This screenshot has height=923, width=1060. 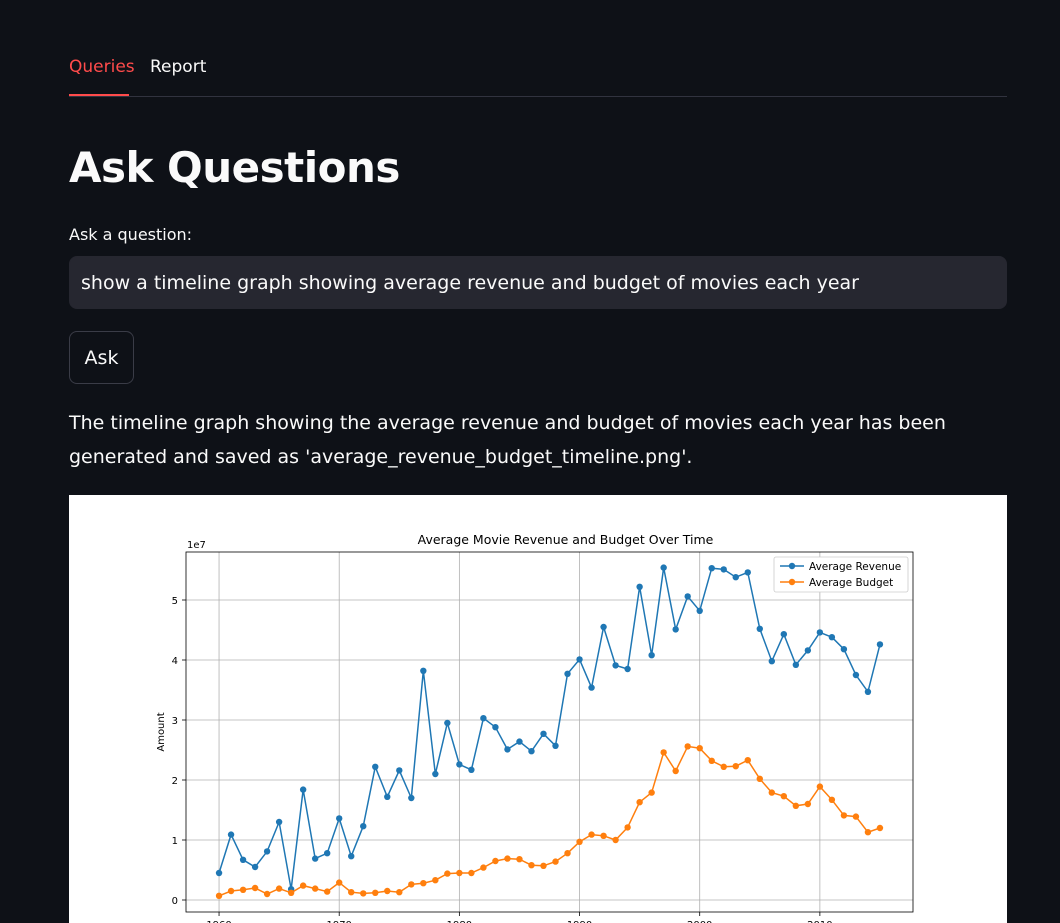 I want to click on tab-report: Report, so click(x=178, y=67).